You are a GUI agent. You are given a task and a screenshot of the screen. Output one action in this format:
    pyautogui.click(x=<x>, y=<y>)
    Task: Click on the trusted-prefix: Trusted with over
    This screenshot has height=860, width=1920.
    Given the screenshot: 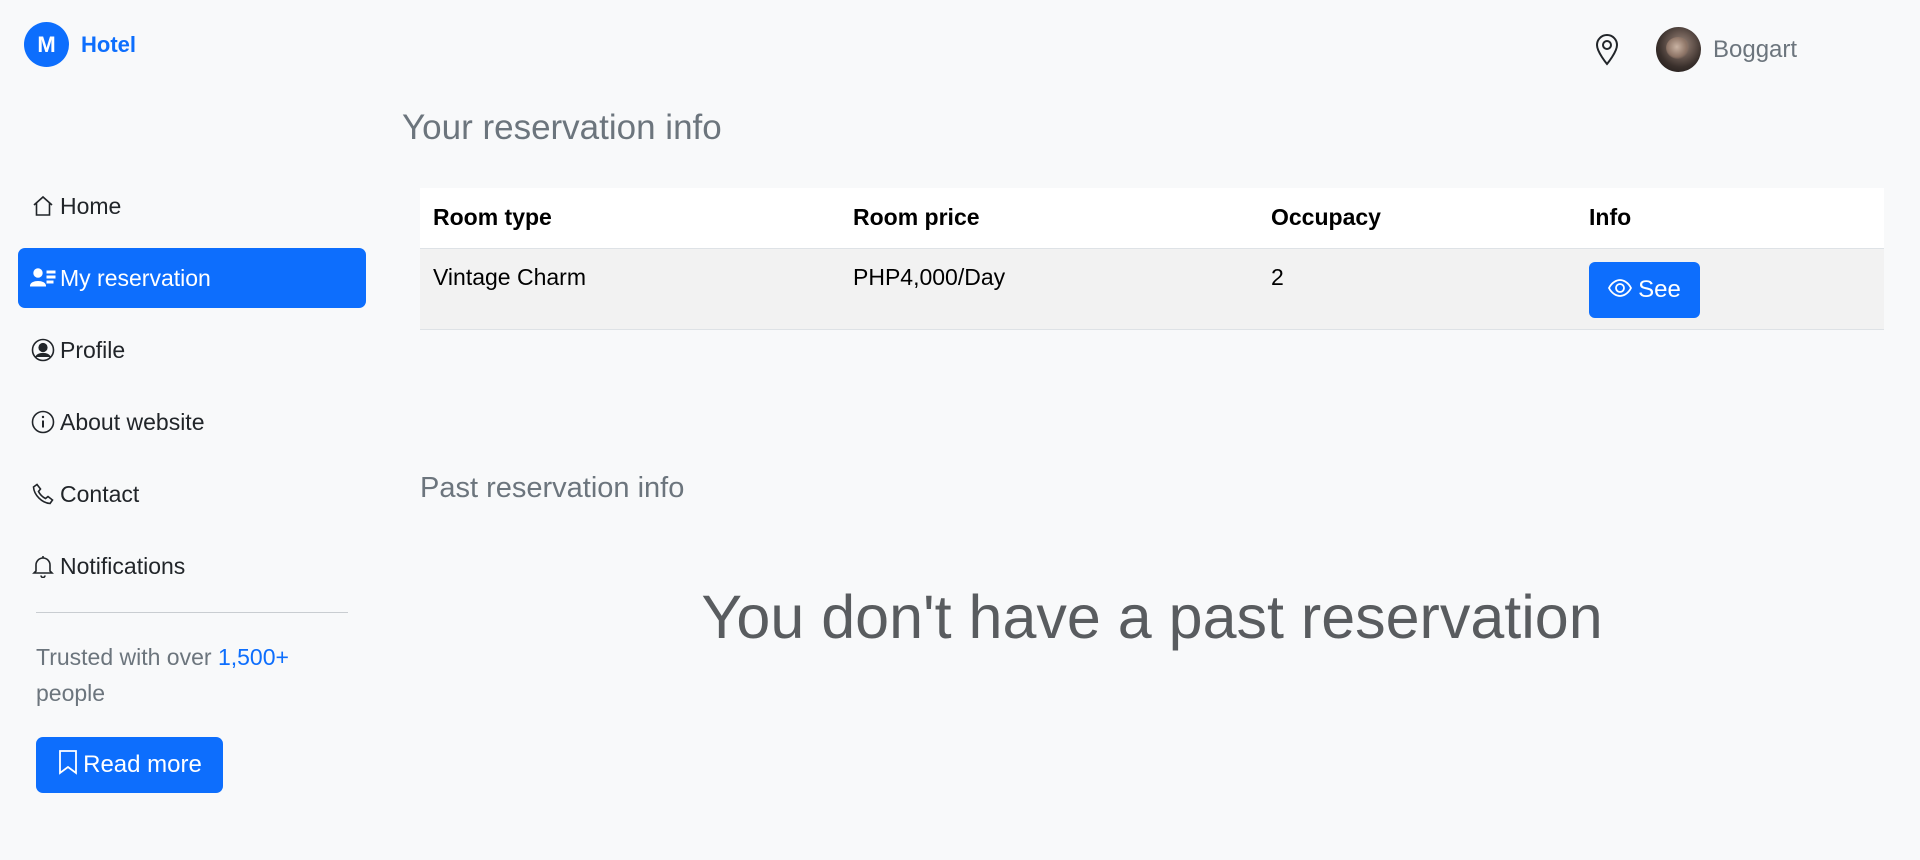 What is the action you would take?
    pyautogui.click(x=127, y=657)
    